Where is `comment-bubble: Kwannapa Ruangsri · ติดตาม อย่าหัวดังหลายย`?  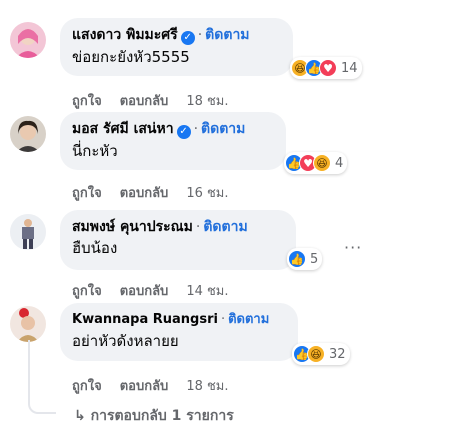
comment-bubble: Kwannapa Ruangsri · ติดตาม อย่าหัวดังหลายย is located at coordinates (179, 332).